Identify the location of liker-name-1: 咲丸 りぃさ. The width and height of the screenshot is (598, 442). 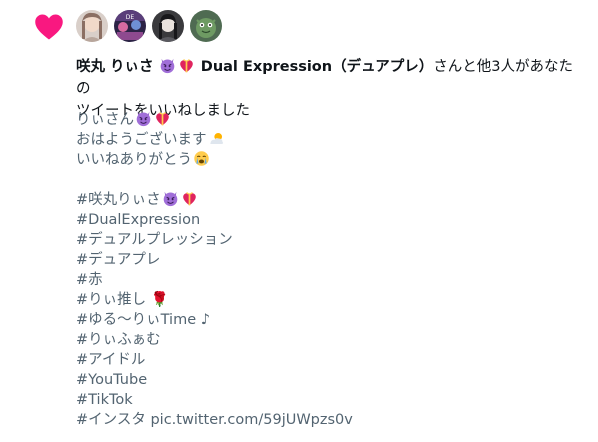
(115, 67).